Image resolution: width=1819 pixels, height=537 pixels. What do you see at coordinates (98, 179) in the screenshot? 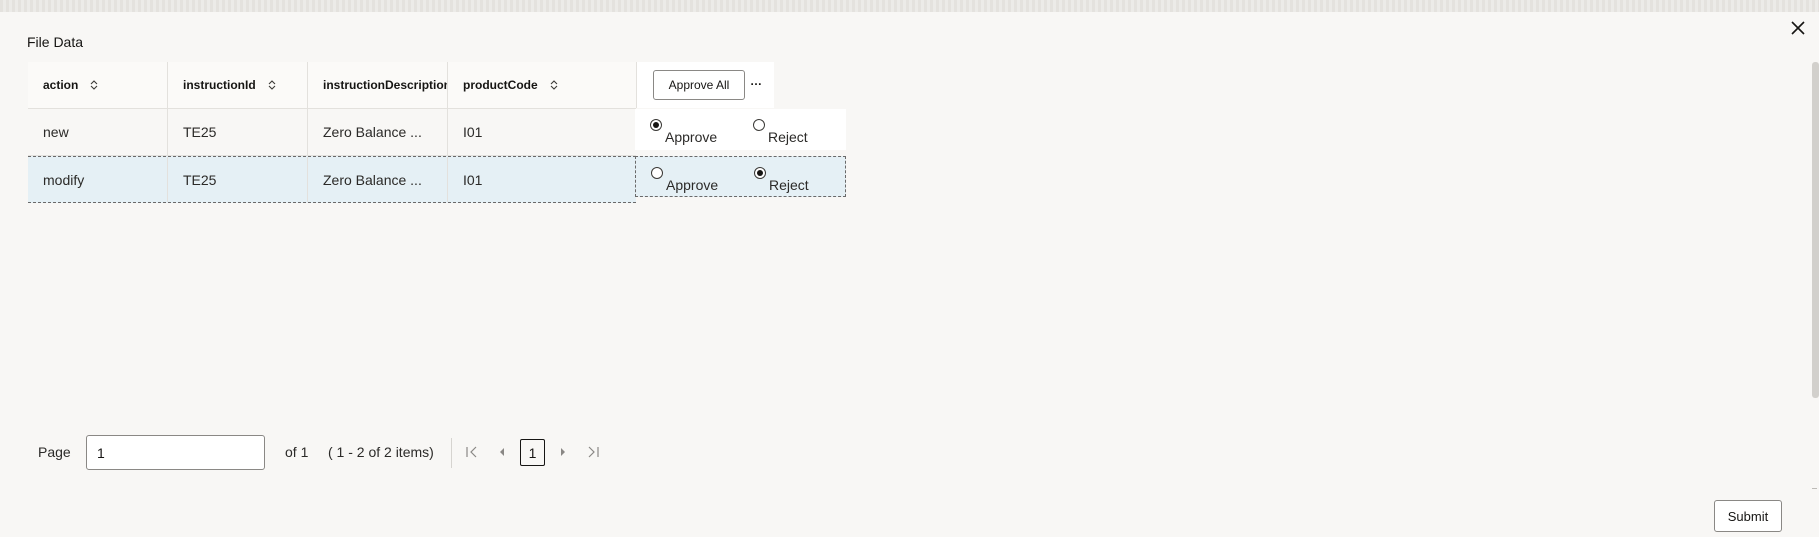
I see `cell-action: modify` at bounding box center [98, 179].